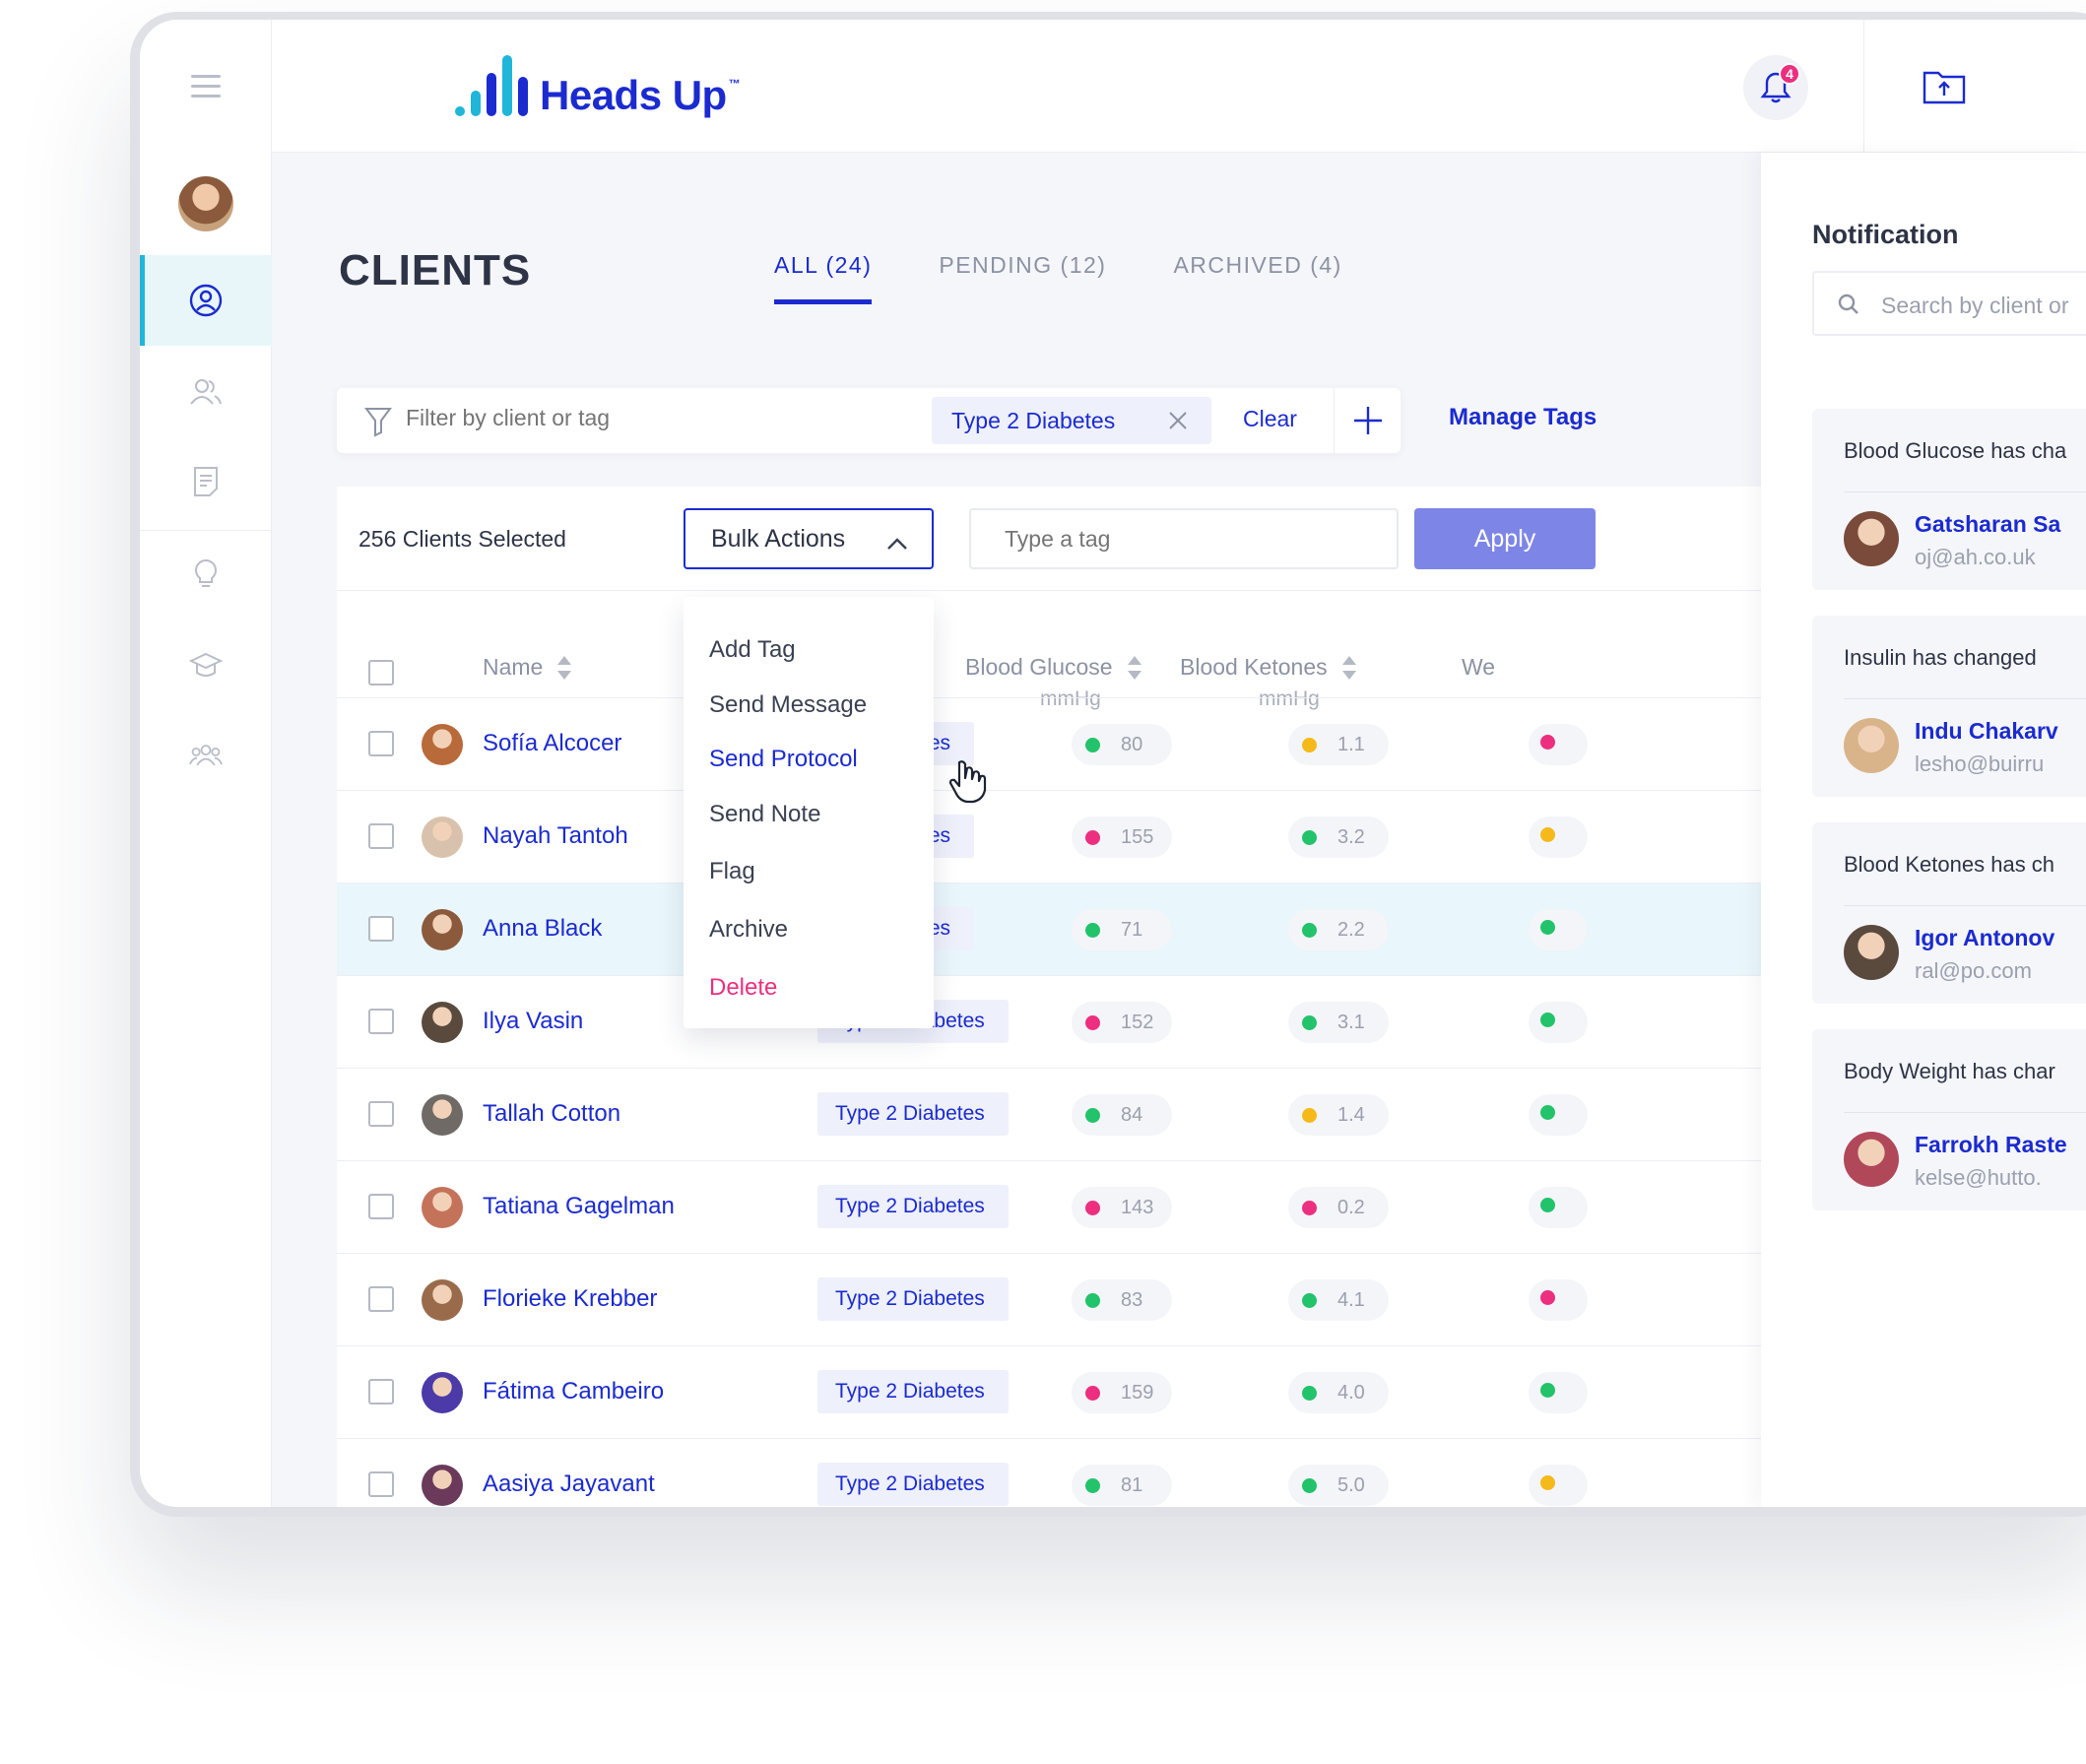 The width and height of the screenshot is (2086, 1764). Describe the element at coordinates (1309, 931) in the screenshot. I see `ketones-status-dot` at that location.